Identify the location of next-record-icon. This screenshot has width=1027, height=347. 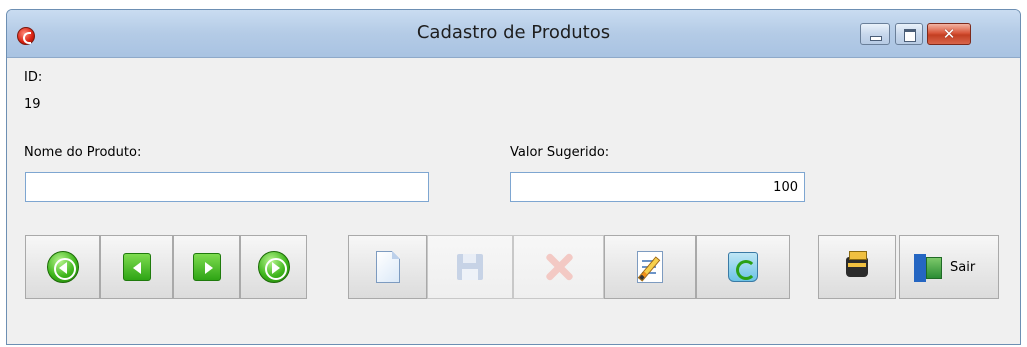
(206, 267).